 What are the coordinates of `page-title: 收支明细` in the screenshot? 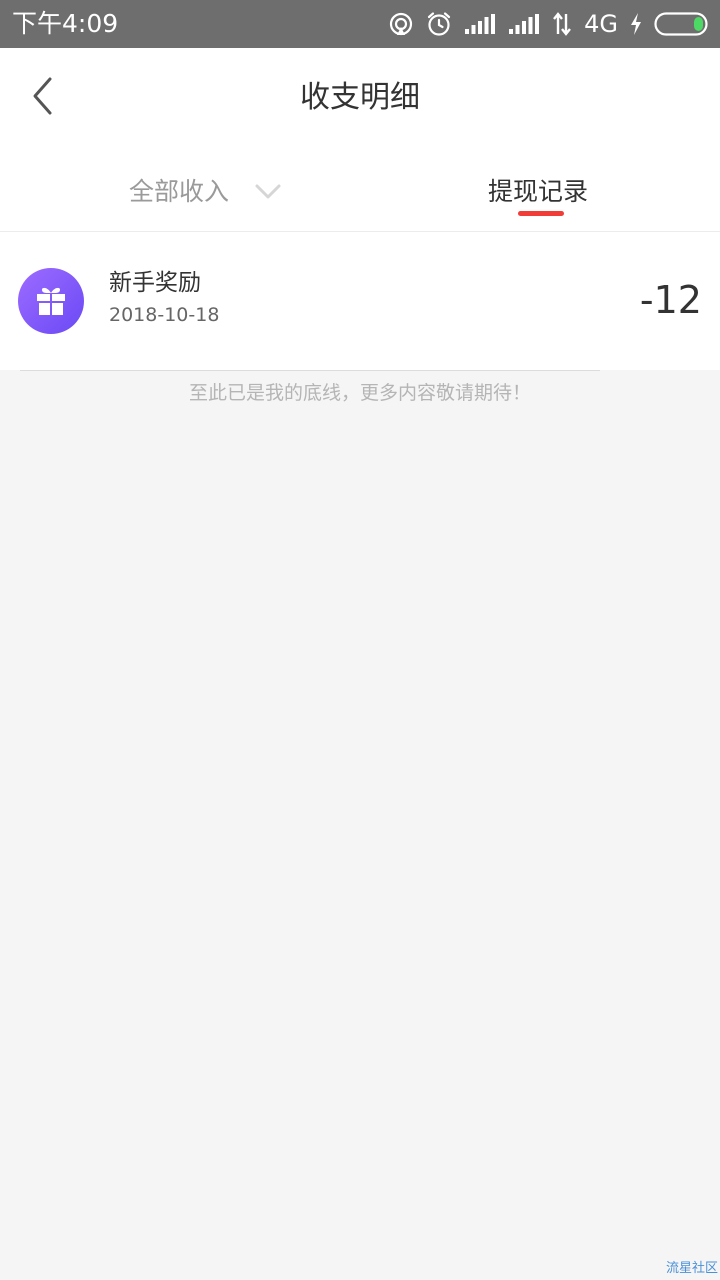 It's located at (360, 97).